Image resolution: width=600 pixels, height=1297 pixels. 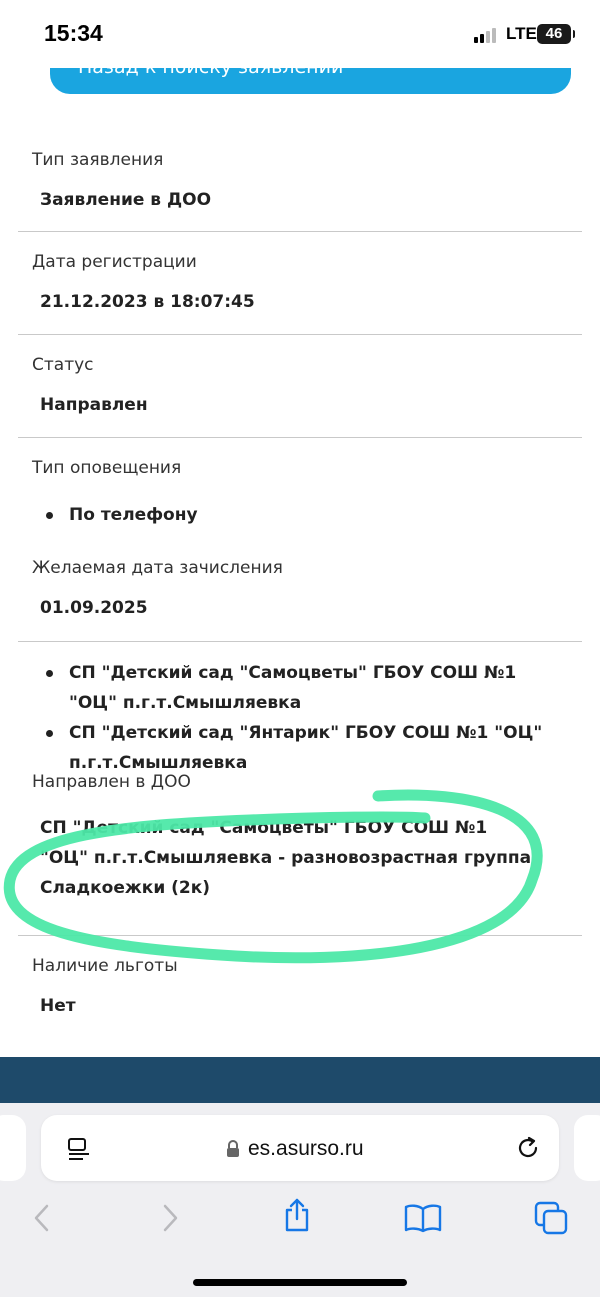 What do you see at coordinates (306, 1148) in the screenshot?
I see `url-text: es.asurso.ru` at bounding box center [306, 1148].